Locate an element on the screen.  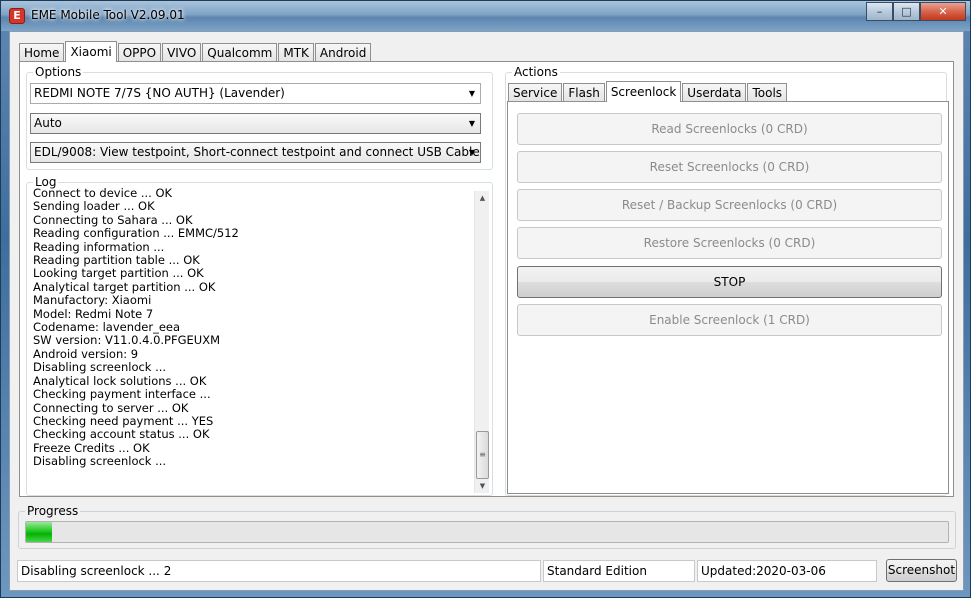
log-line: Analytical target partition ... OK is located at coordinates (124, 286).